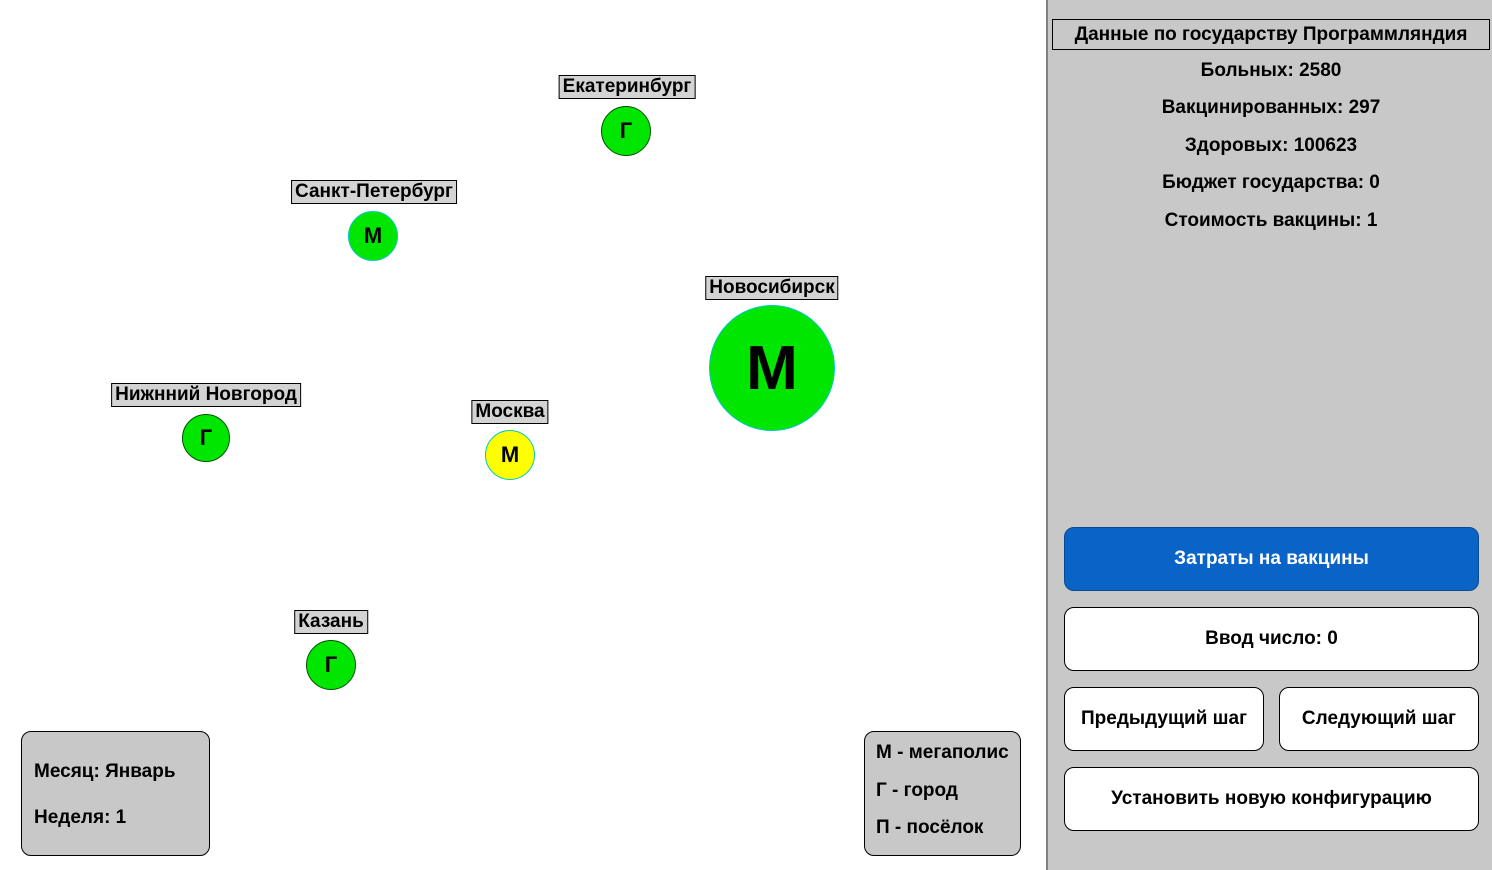  What do you see at coordinates (1271, 639) in the screenshot?
I see `number-input-field: Ввод число: 0` at bounding box center [1271, 639].